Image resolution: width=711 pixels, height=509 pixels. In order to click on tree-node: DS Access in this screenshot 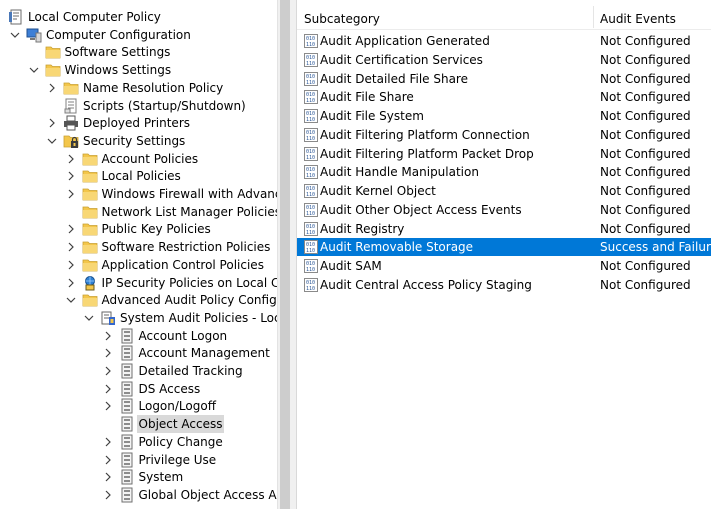, I will do `click(138, 389)`.